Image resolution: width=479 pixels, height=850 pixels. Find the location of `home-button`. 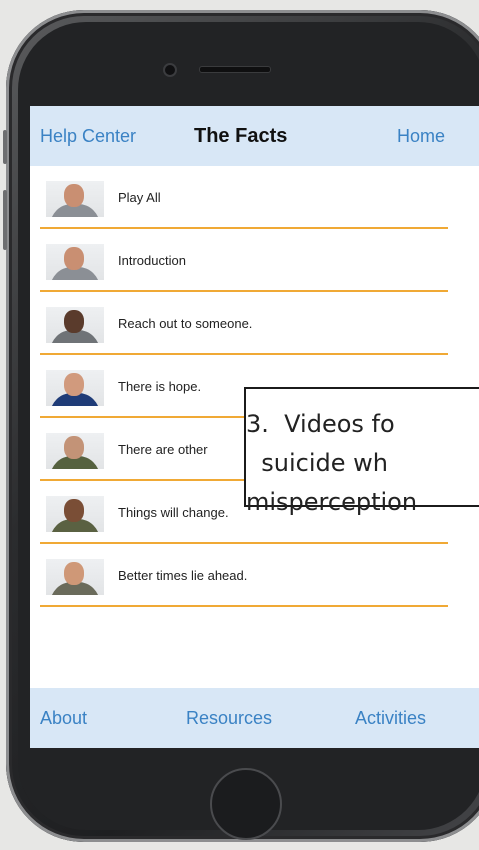

home-button is located at coordinates (246, 804).